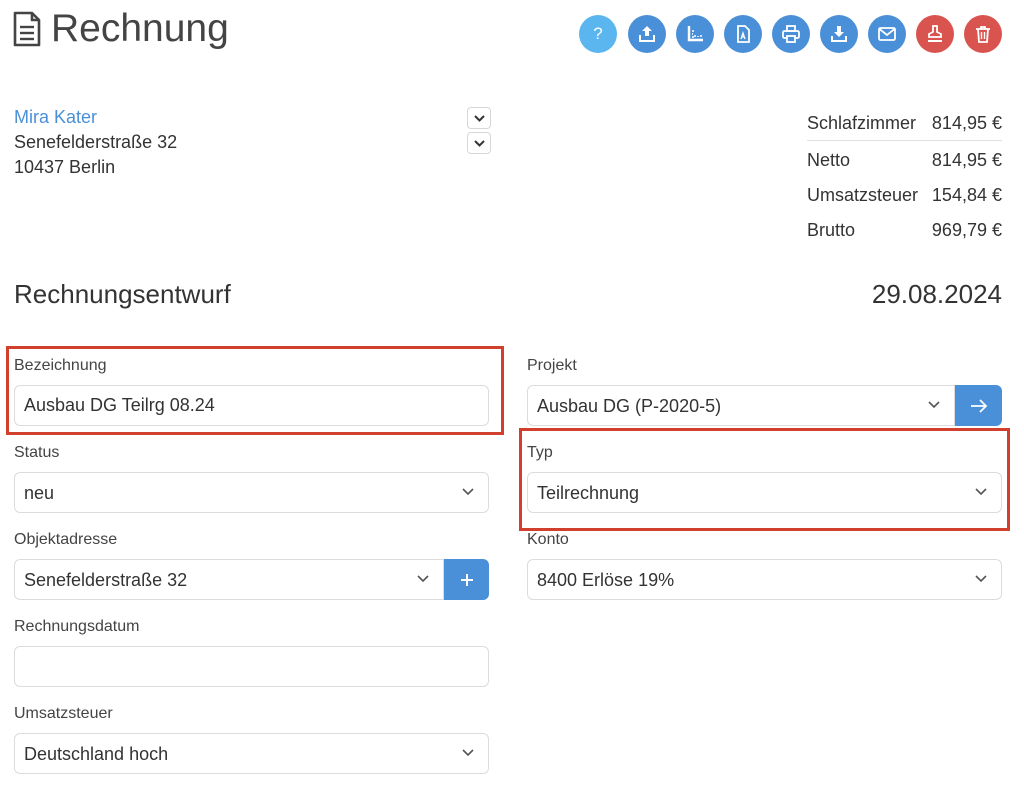 This screenshot has width=1024, height=812. I want to click on typ-label: Typ, so click(540, 452).